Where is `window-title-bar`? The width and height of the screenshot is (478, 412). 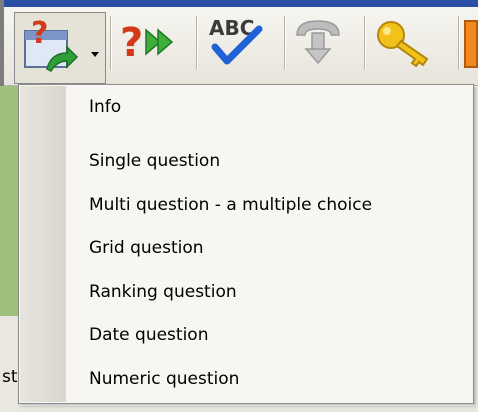 window-title-bar is located at coordinates (239, 3).